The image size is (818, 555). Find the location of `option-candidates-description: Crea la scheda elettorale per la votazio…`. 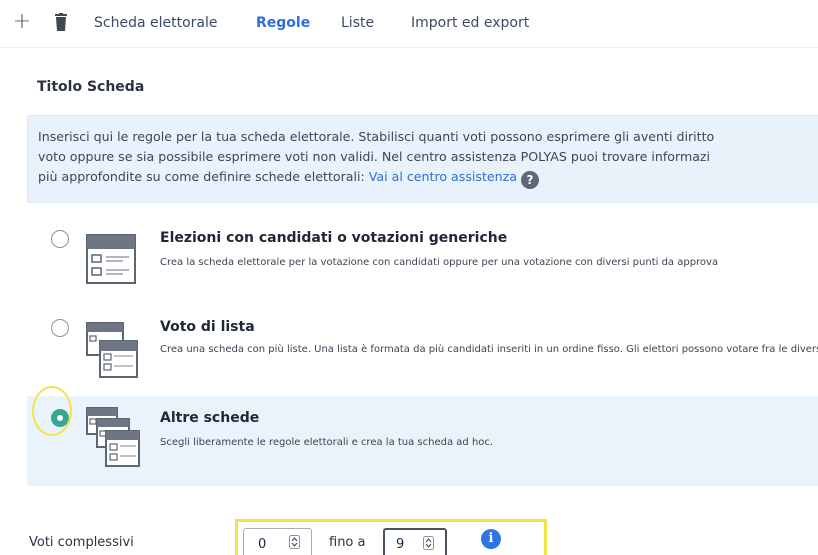

option-candidates-description: Crea la scheda elettorale per la votazio… is located at coordinates (439, 262).